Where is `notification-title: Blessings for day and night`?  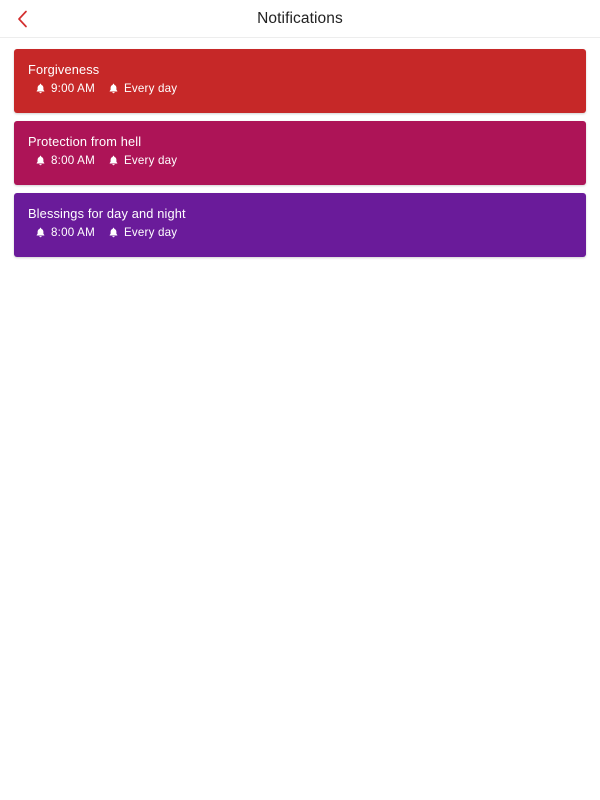
notification-title: Blessings for day and night is located at coordinates (107, 213).